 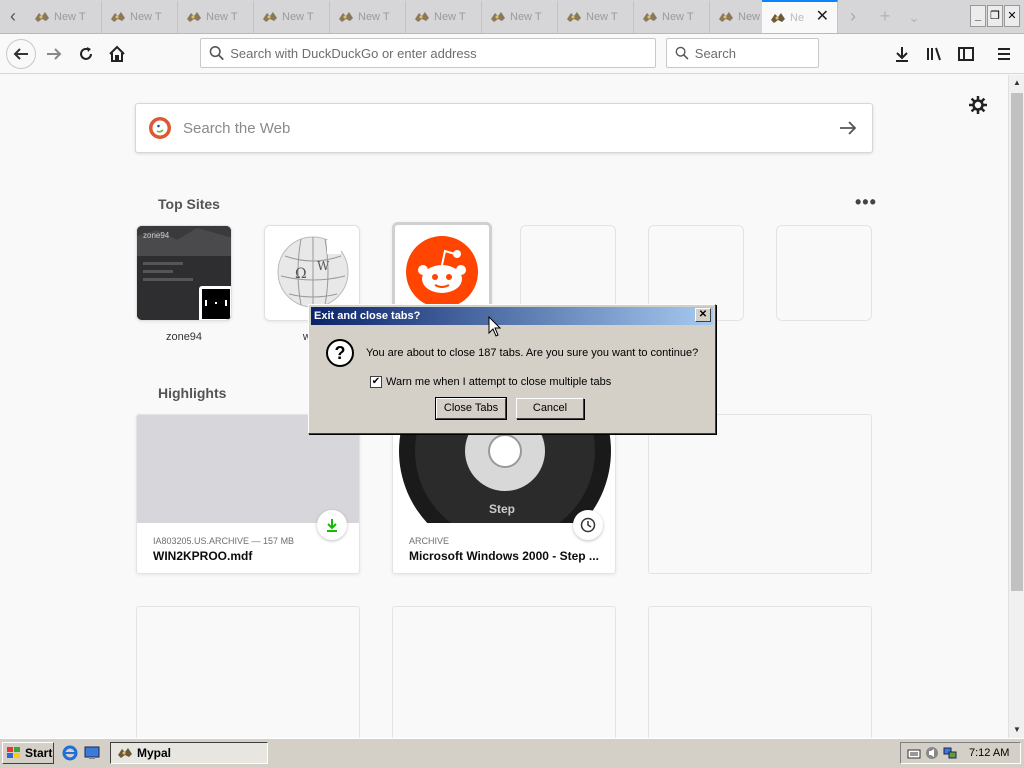 I want to click on scrollbar-thumb, so click(x=1017, y=342).